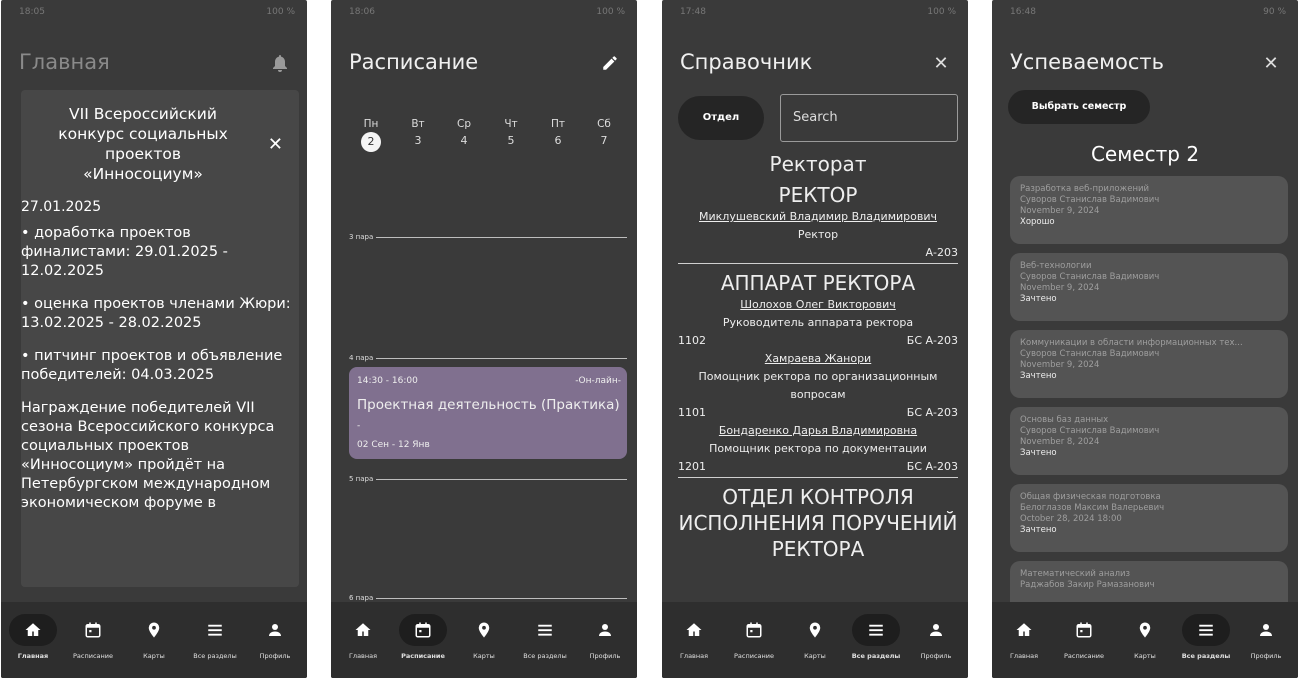  I want to click on person-name-link: Хамраева Жанори, so click(818, 359).